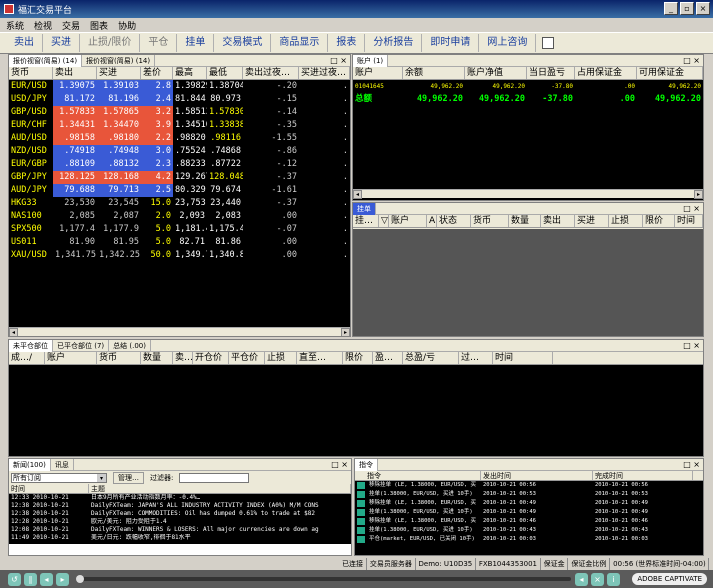 The height and width of the screenshot is (588, 713). I want to click on col-buy: 买进, so click(592, 221).